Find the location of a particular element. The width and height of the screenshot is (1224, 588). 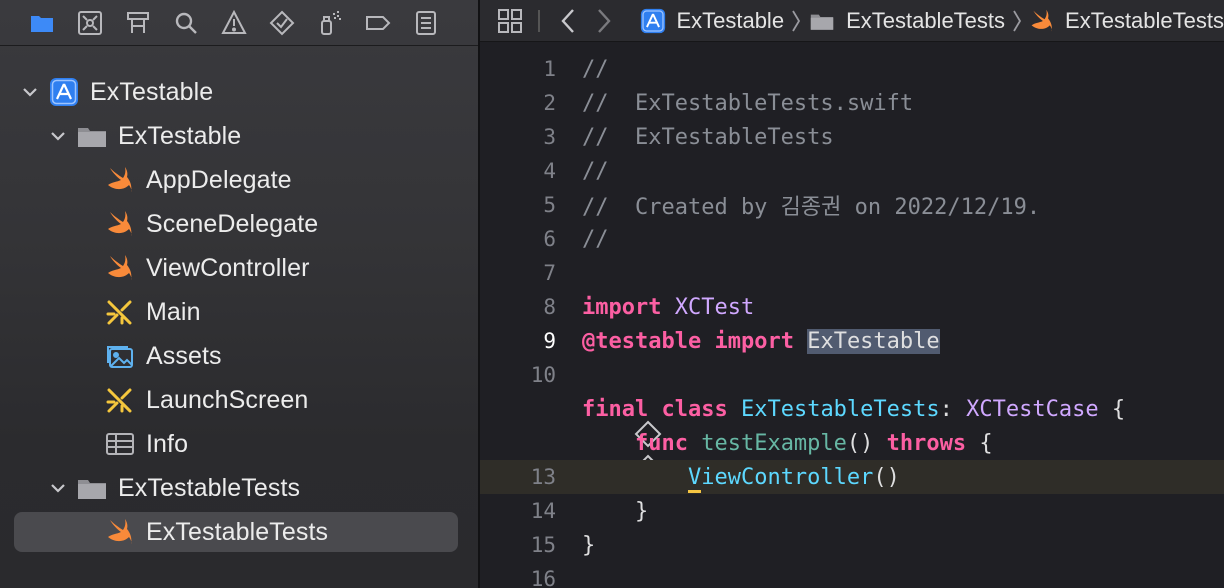

code-line: 8 import XCTest is located at coordinates (852, 307).